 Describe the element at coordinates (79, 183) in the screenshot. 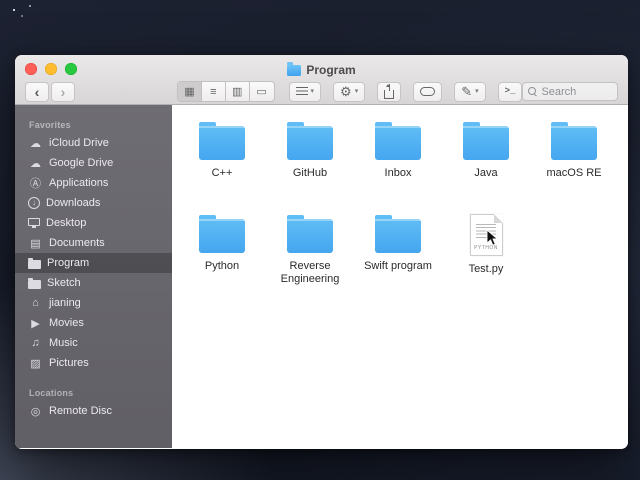

I see `sidebar-item-label: Applications` at that location.